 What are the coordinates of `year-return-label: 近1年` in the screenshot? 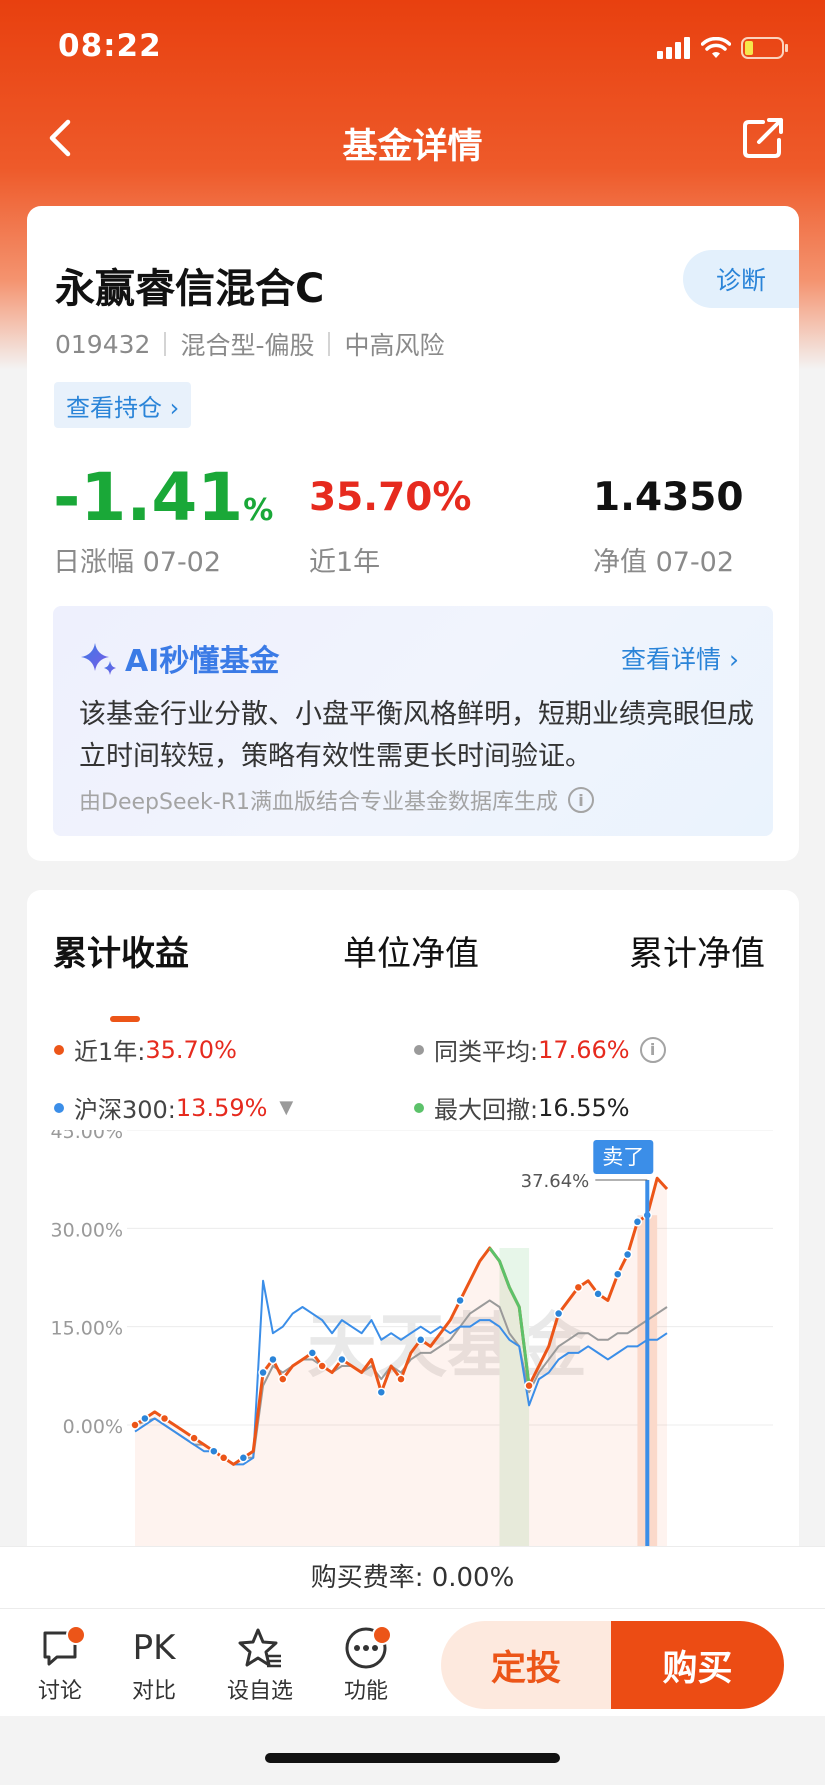 It's located at (345, 562).